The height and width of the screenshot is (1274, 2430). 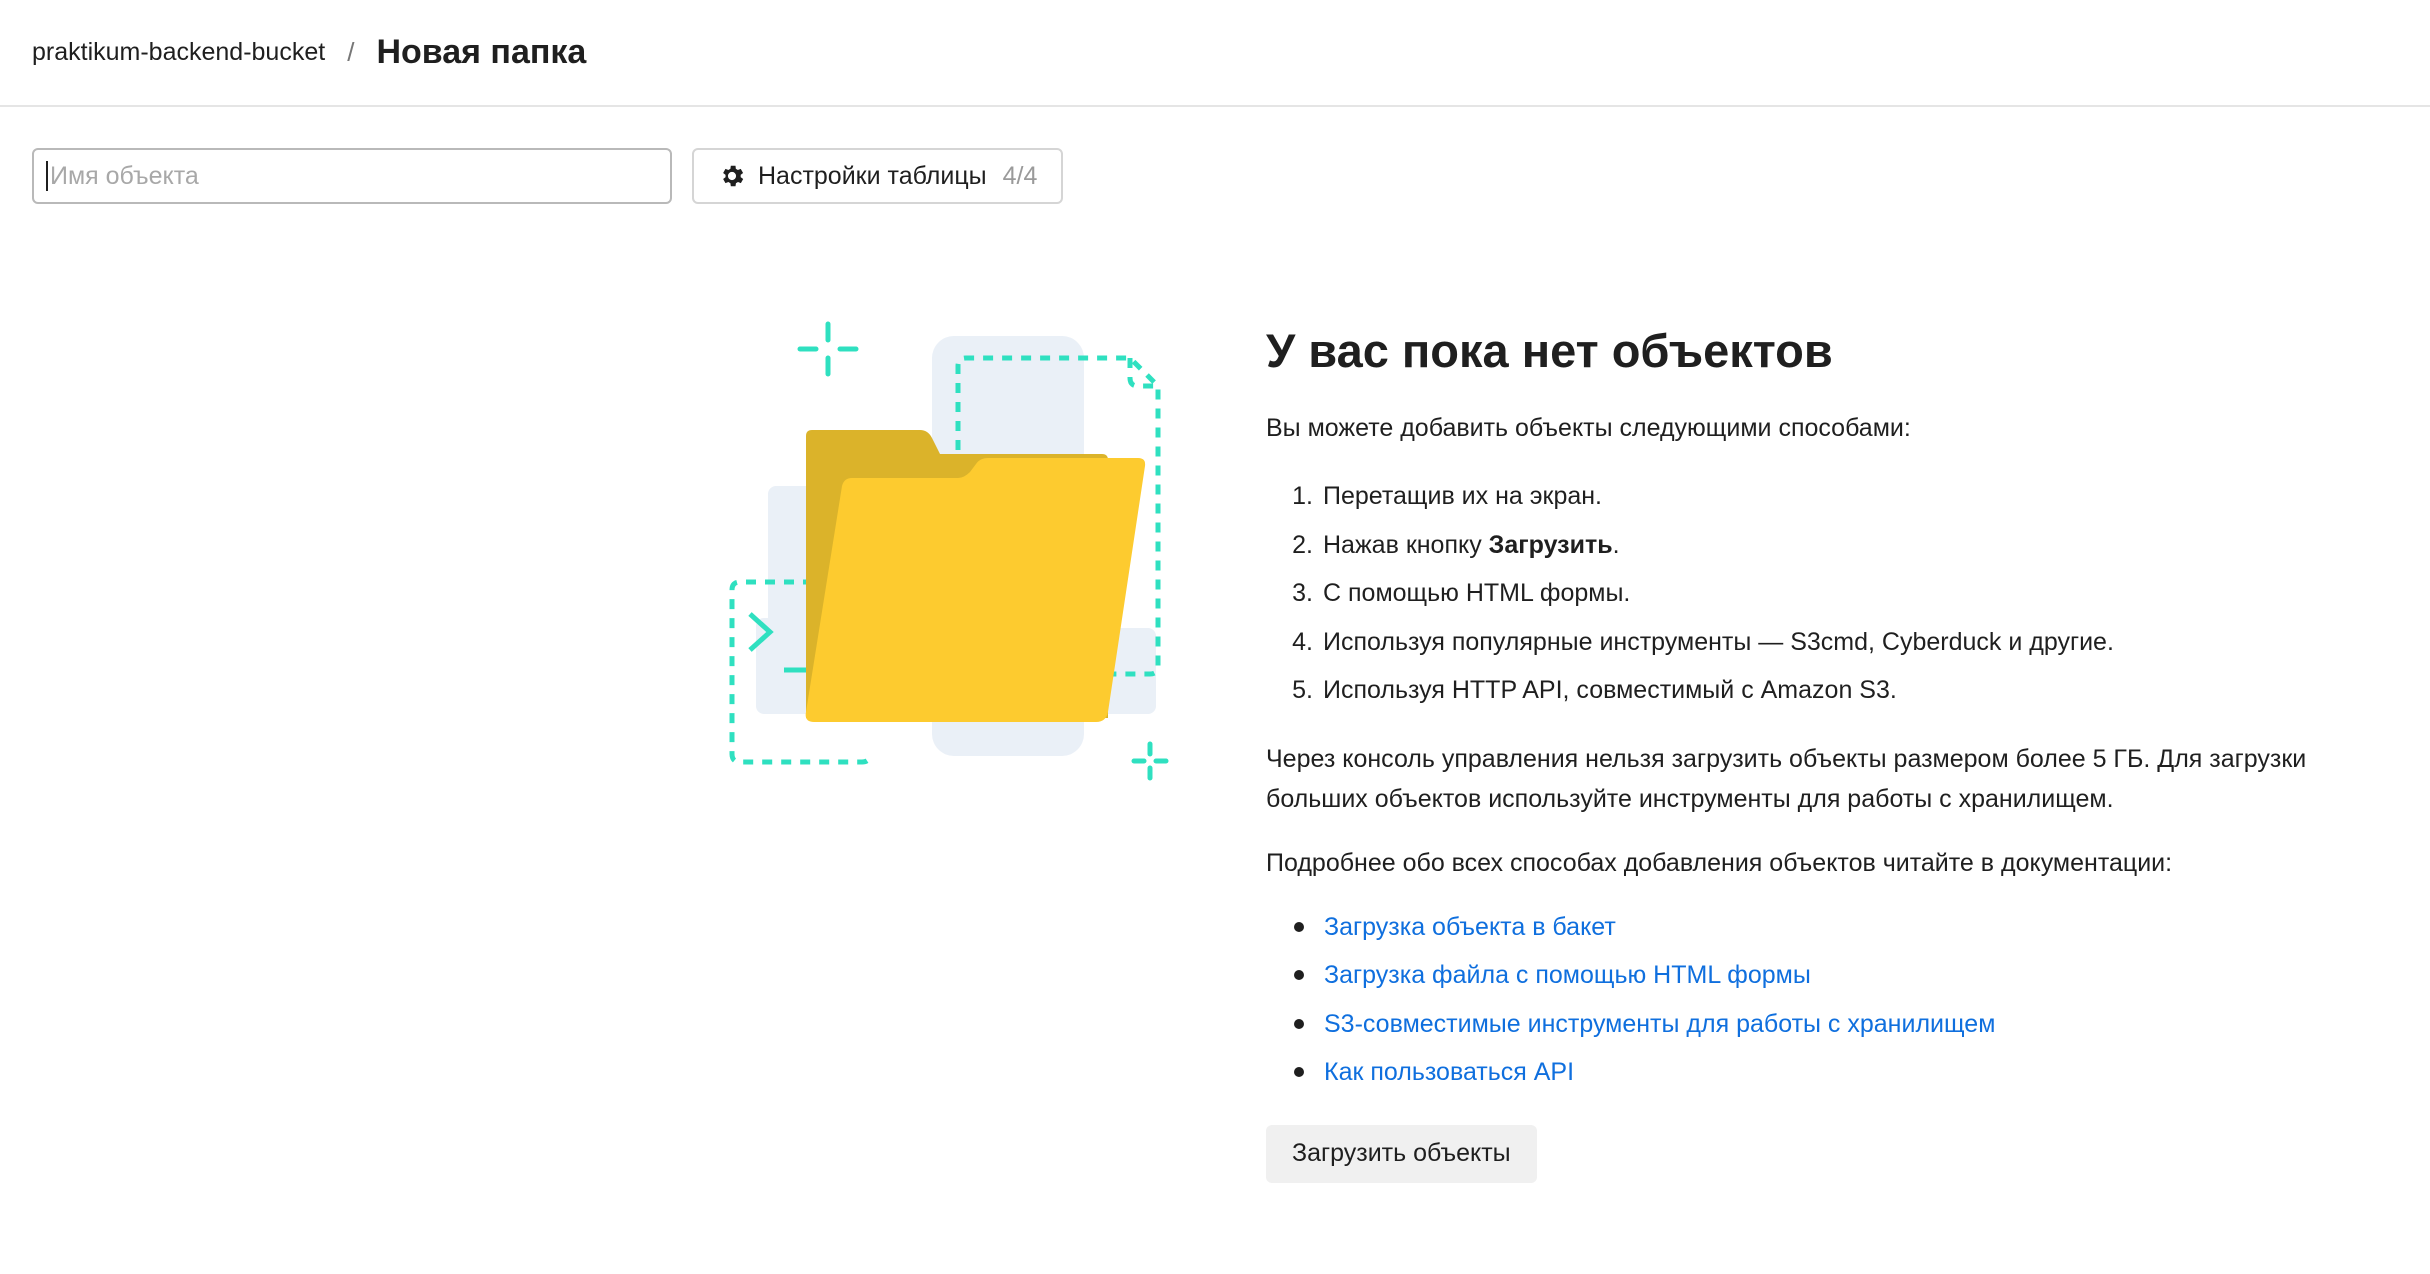 What do you see at coordinates (1302, 641) in the screenshot?
I see `upload-method-number: 4.` at bounding box center [1302, 641].